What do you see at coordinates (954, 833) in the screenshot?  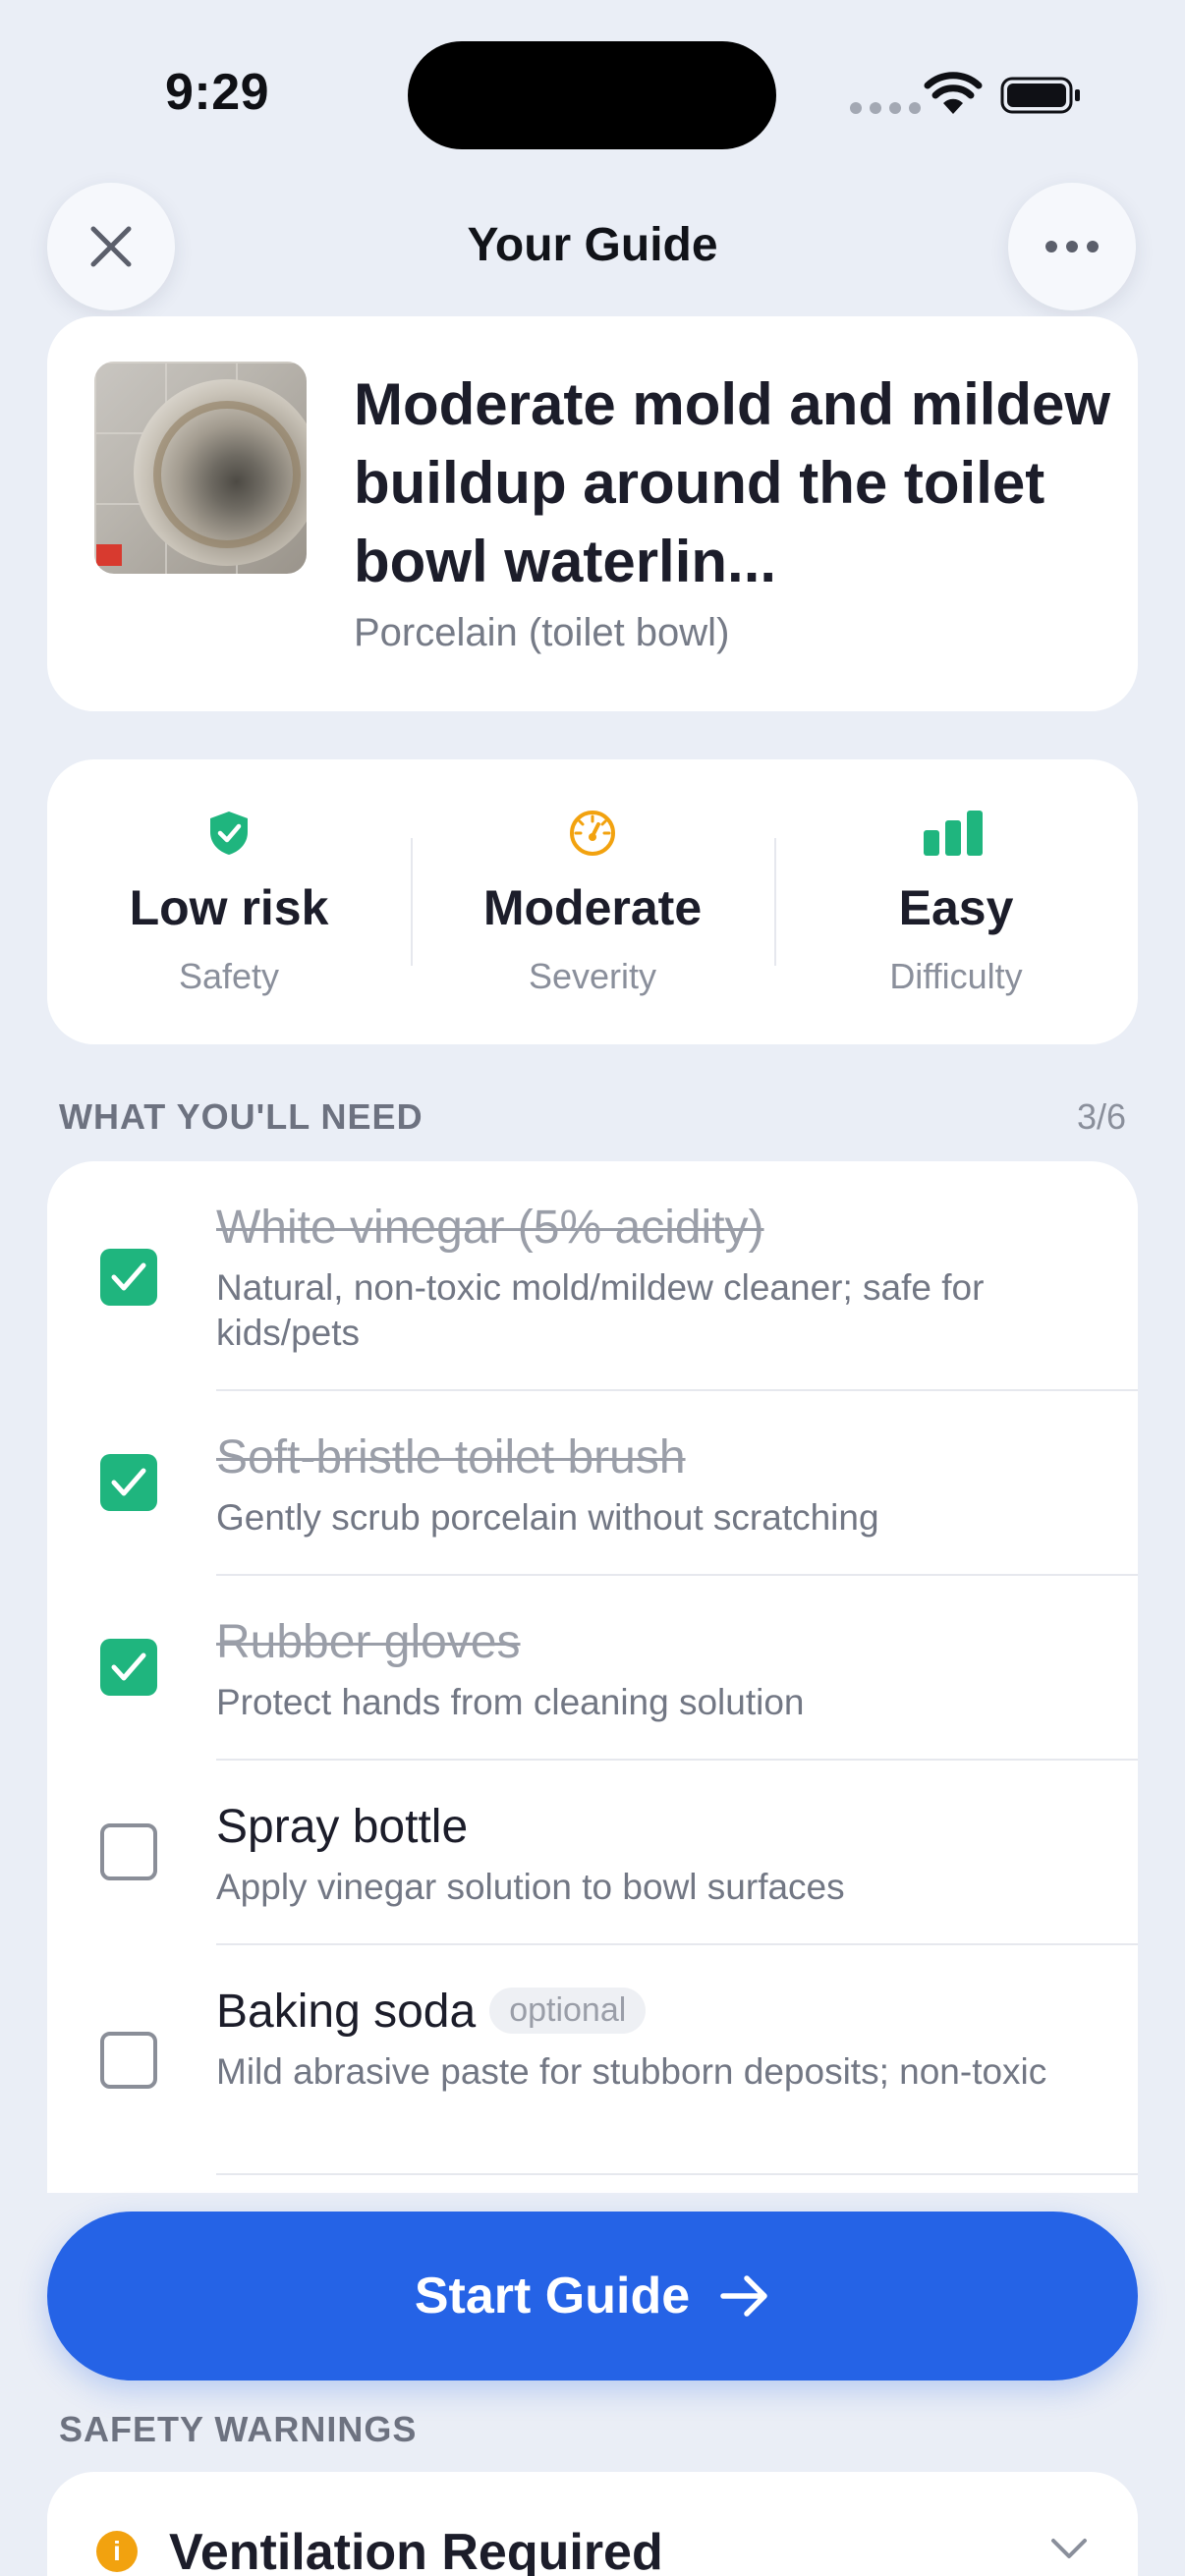 I see `bars-icon` at bounding box center [954, 833].